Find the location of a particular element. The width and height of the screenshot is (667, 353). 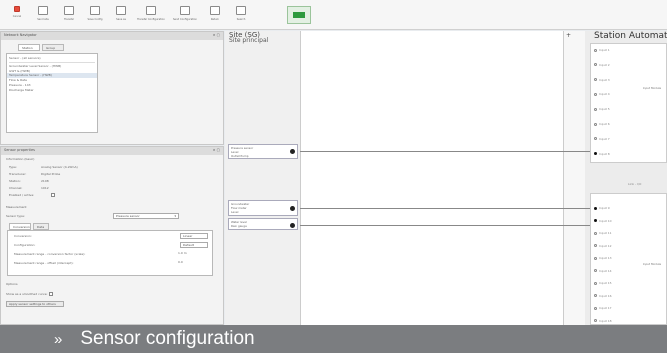

station-input: Input 5 is located at coordinates (602, 109).